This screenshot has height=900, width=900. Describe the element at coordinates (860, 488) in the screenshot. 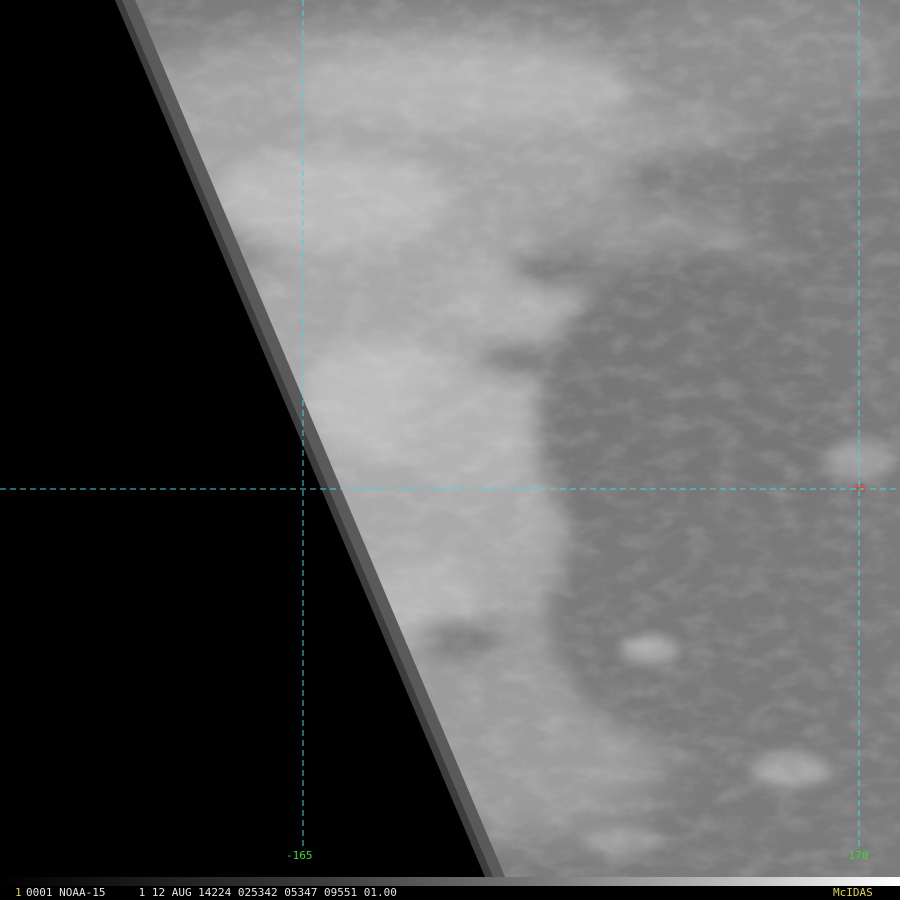

I see `latitude-label: 35` at that location.